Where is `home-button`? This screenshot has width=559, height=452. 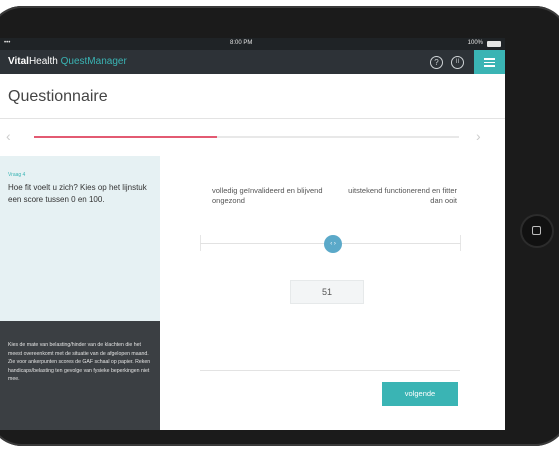 home-button is located at coordinates (537, 231).